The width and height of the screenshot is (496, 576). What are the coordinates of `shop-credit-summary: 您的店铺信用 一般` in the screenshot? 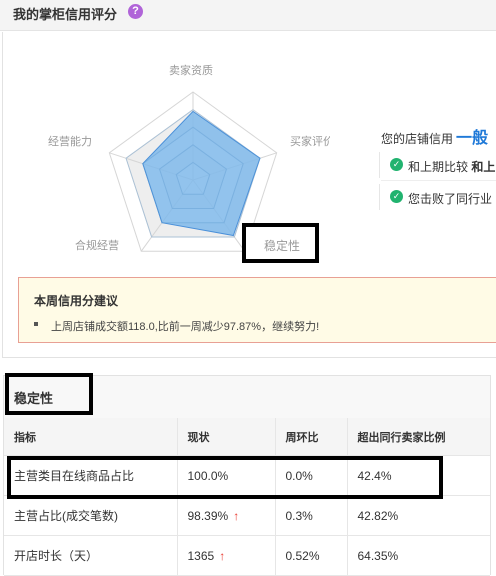 It's located at (434, 136).